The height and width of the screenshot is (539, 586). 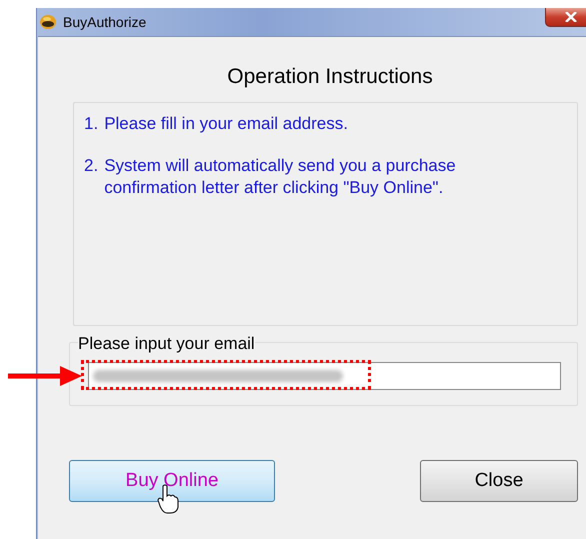 I want to click on email-field, so click(x=324, y=376).